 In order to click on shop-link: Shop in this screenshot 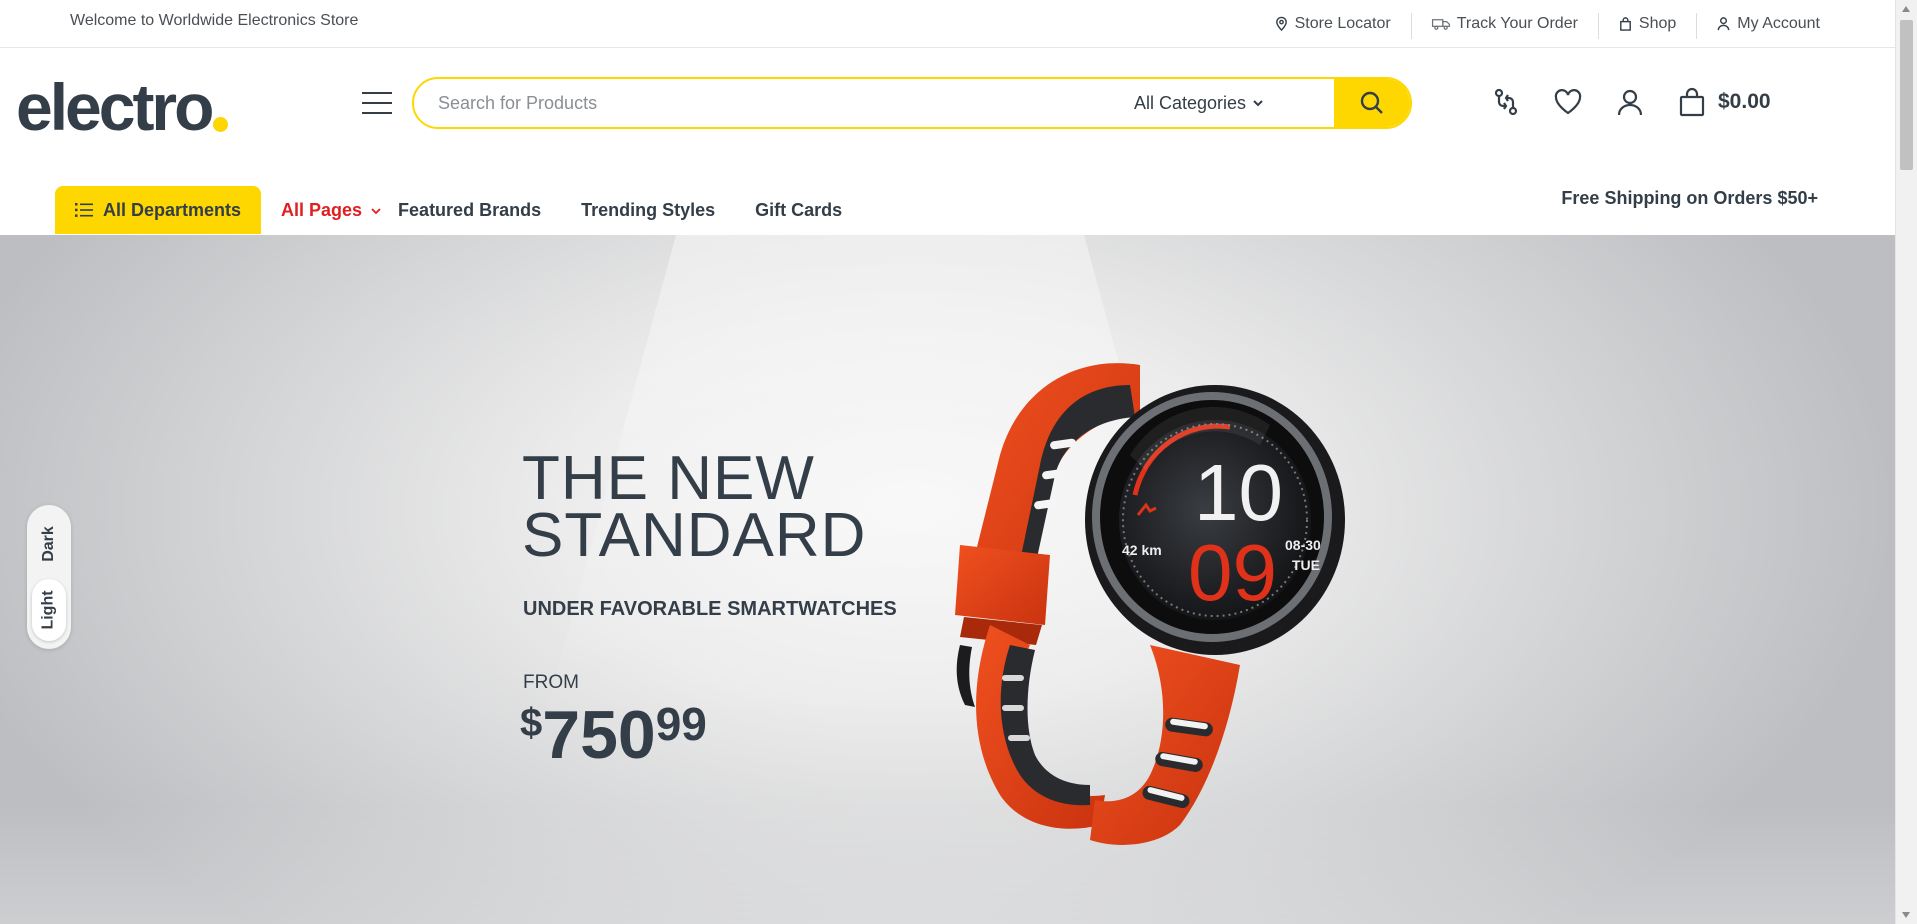, I will do `click(1646, 25)`.